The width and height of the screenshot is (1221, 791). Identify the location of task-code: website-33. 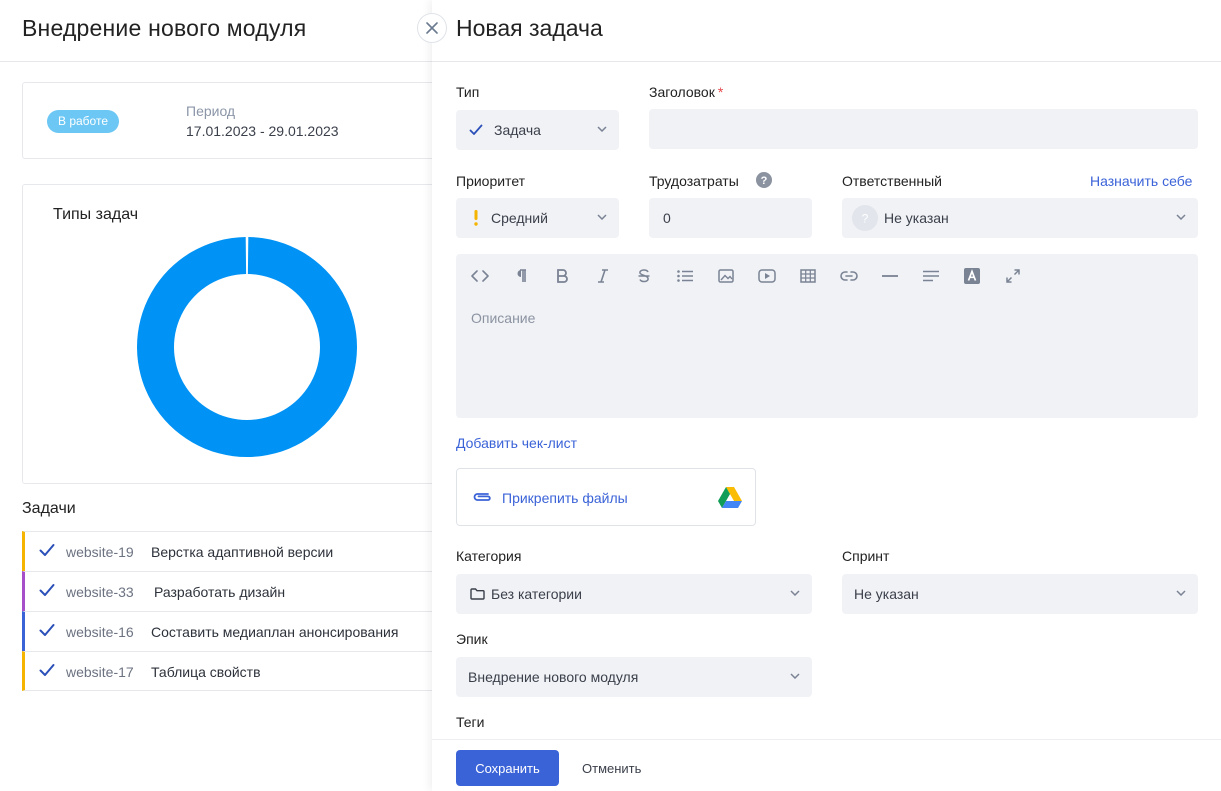
(100, 592).